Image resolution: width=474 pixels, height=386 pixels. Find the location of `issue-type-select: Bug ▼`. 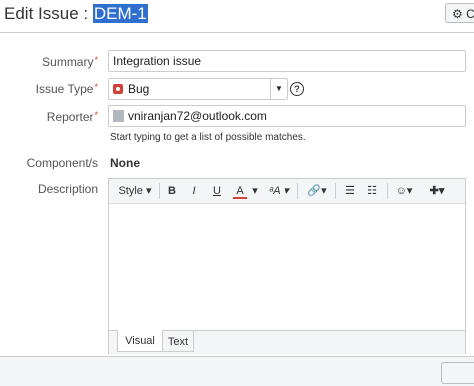

issue-type-select: Bug ▼ is located at coordinates (198, 89).